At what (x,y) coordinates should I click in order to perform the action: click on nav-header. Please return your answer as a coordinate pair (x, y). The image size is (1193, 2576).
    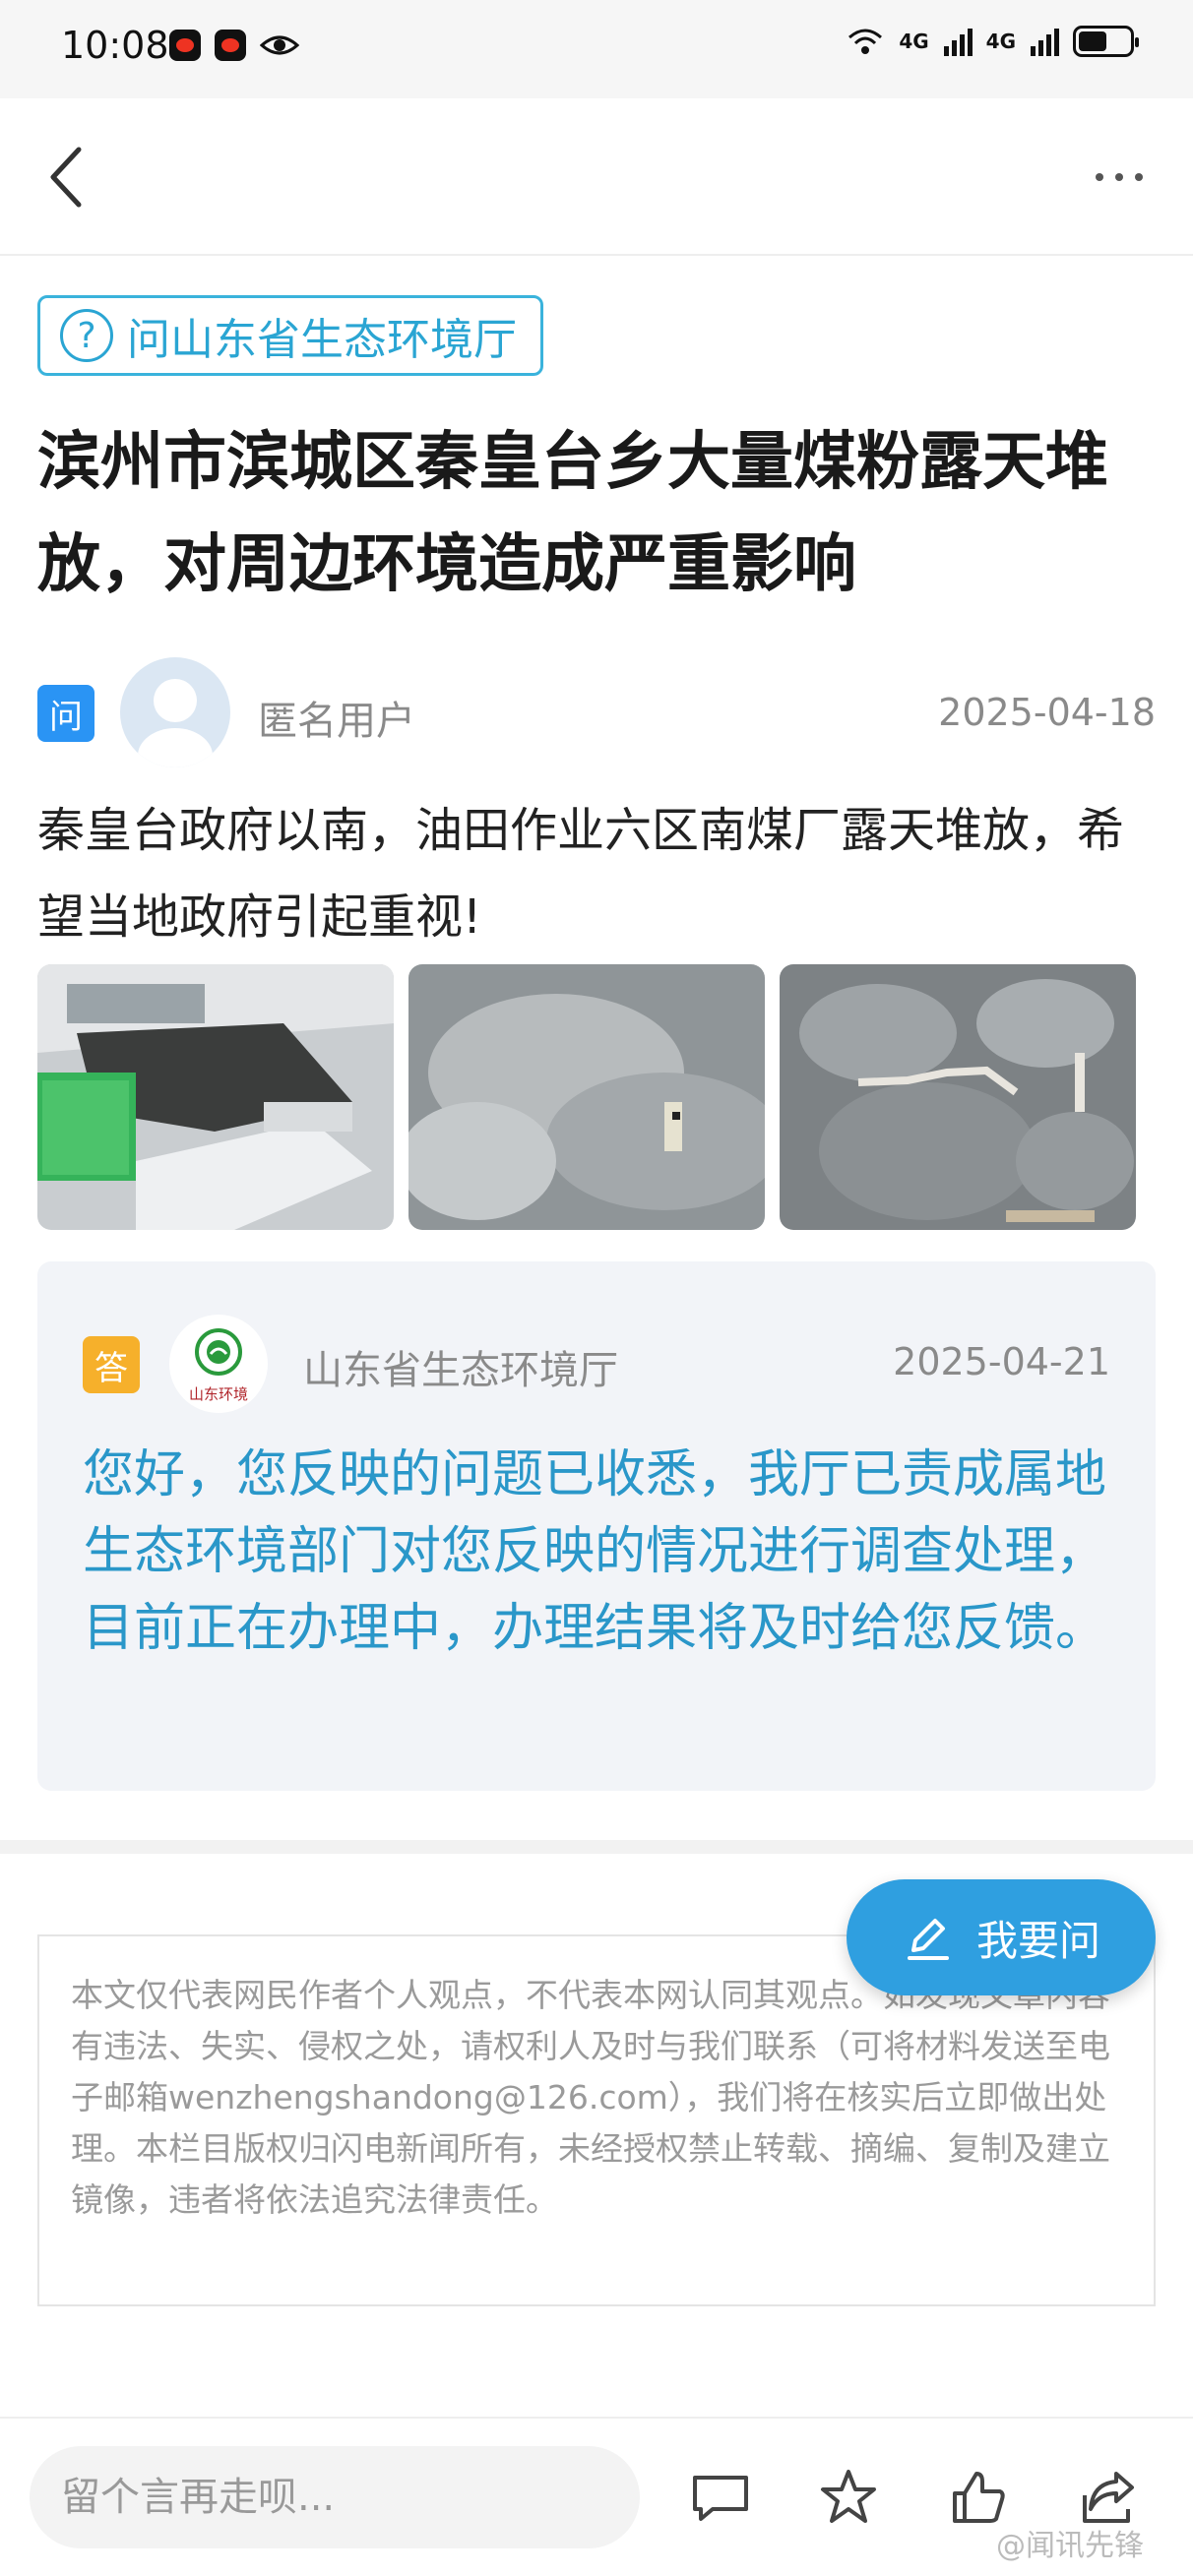
    Looking at the image, I should click on (596, 177).